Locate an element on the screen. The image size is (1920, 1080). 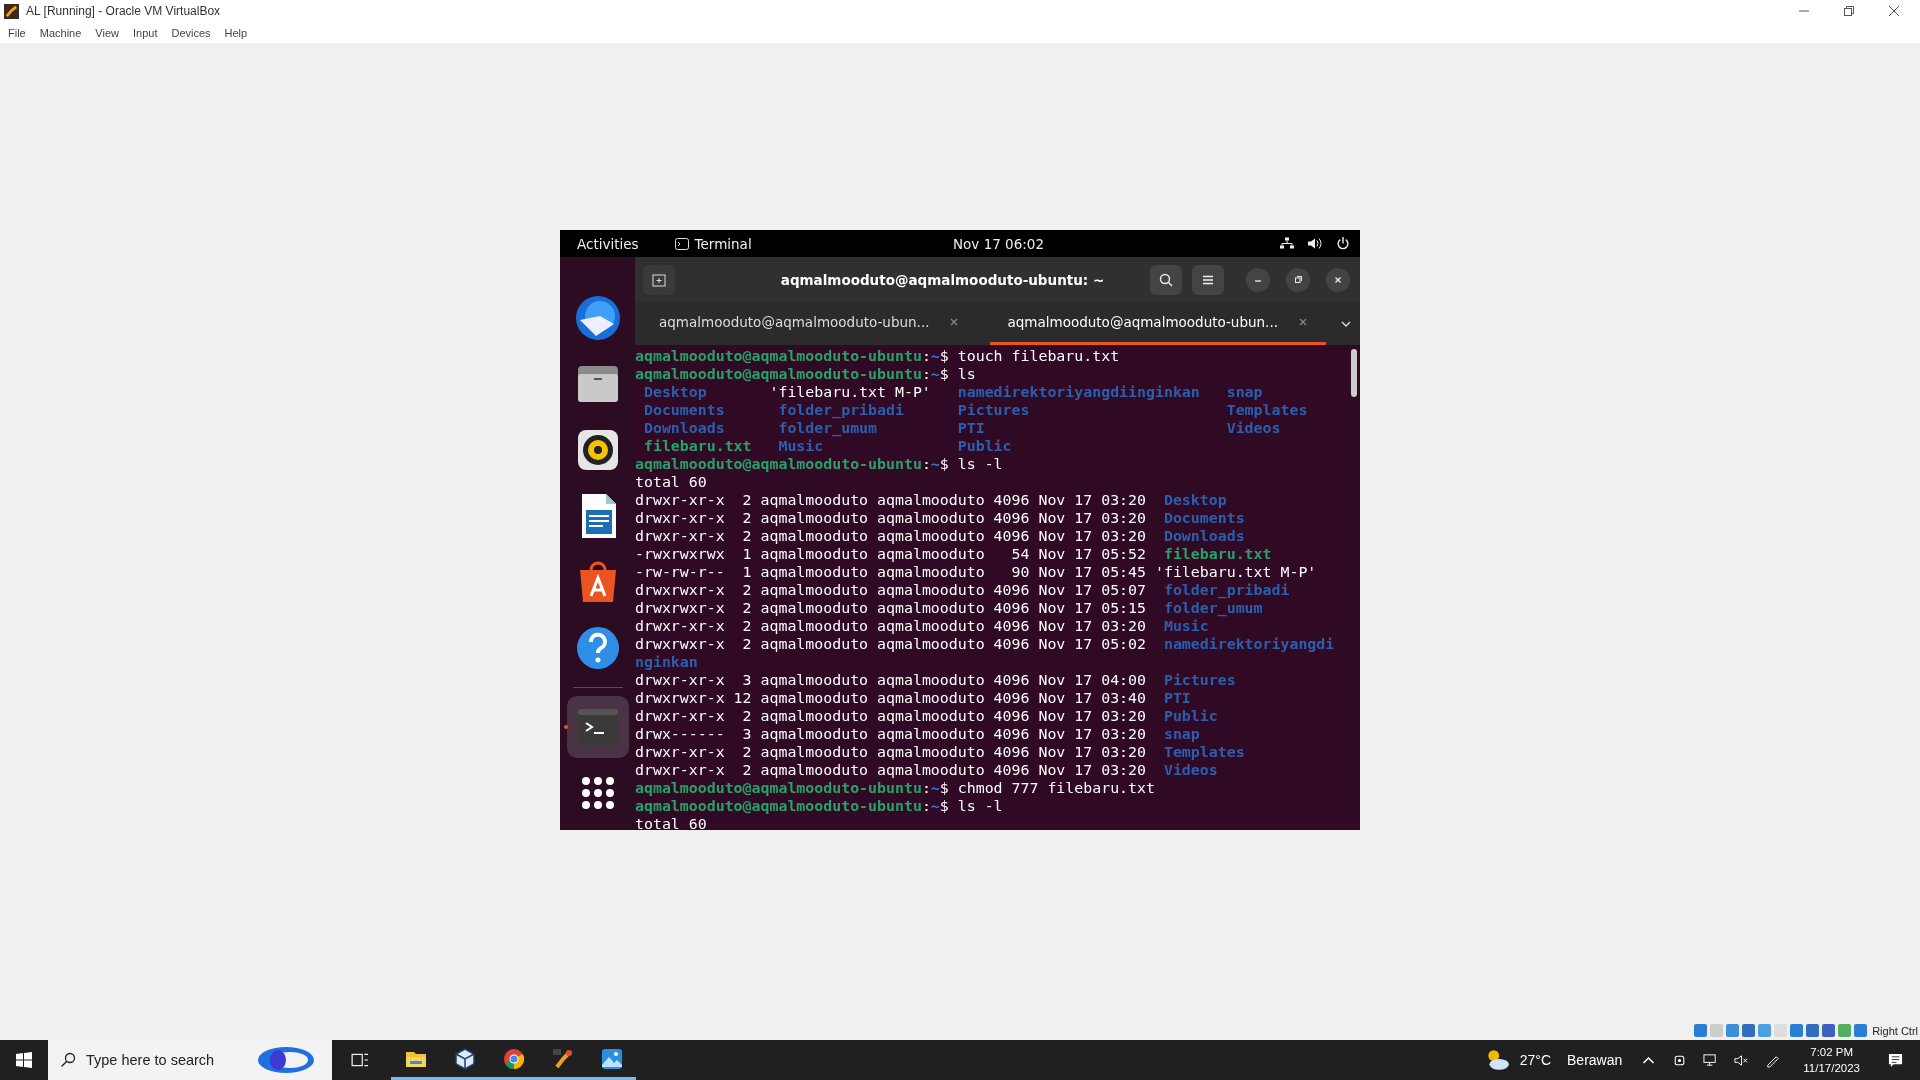
cube-icon is located at coordinates (464, 1058).